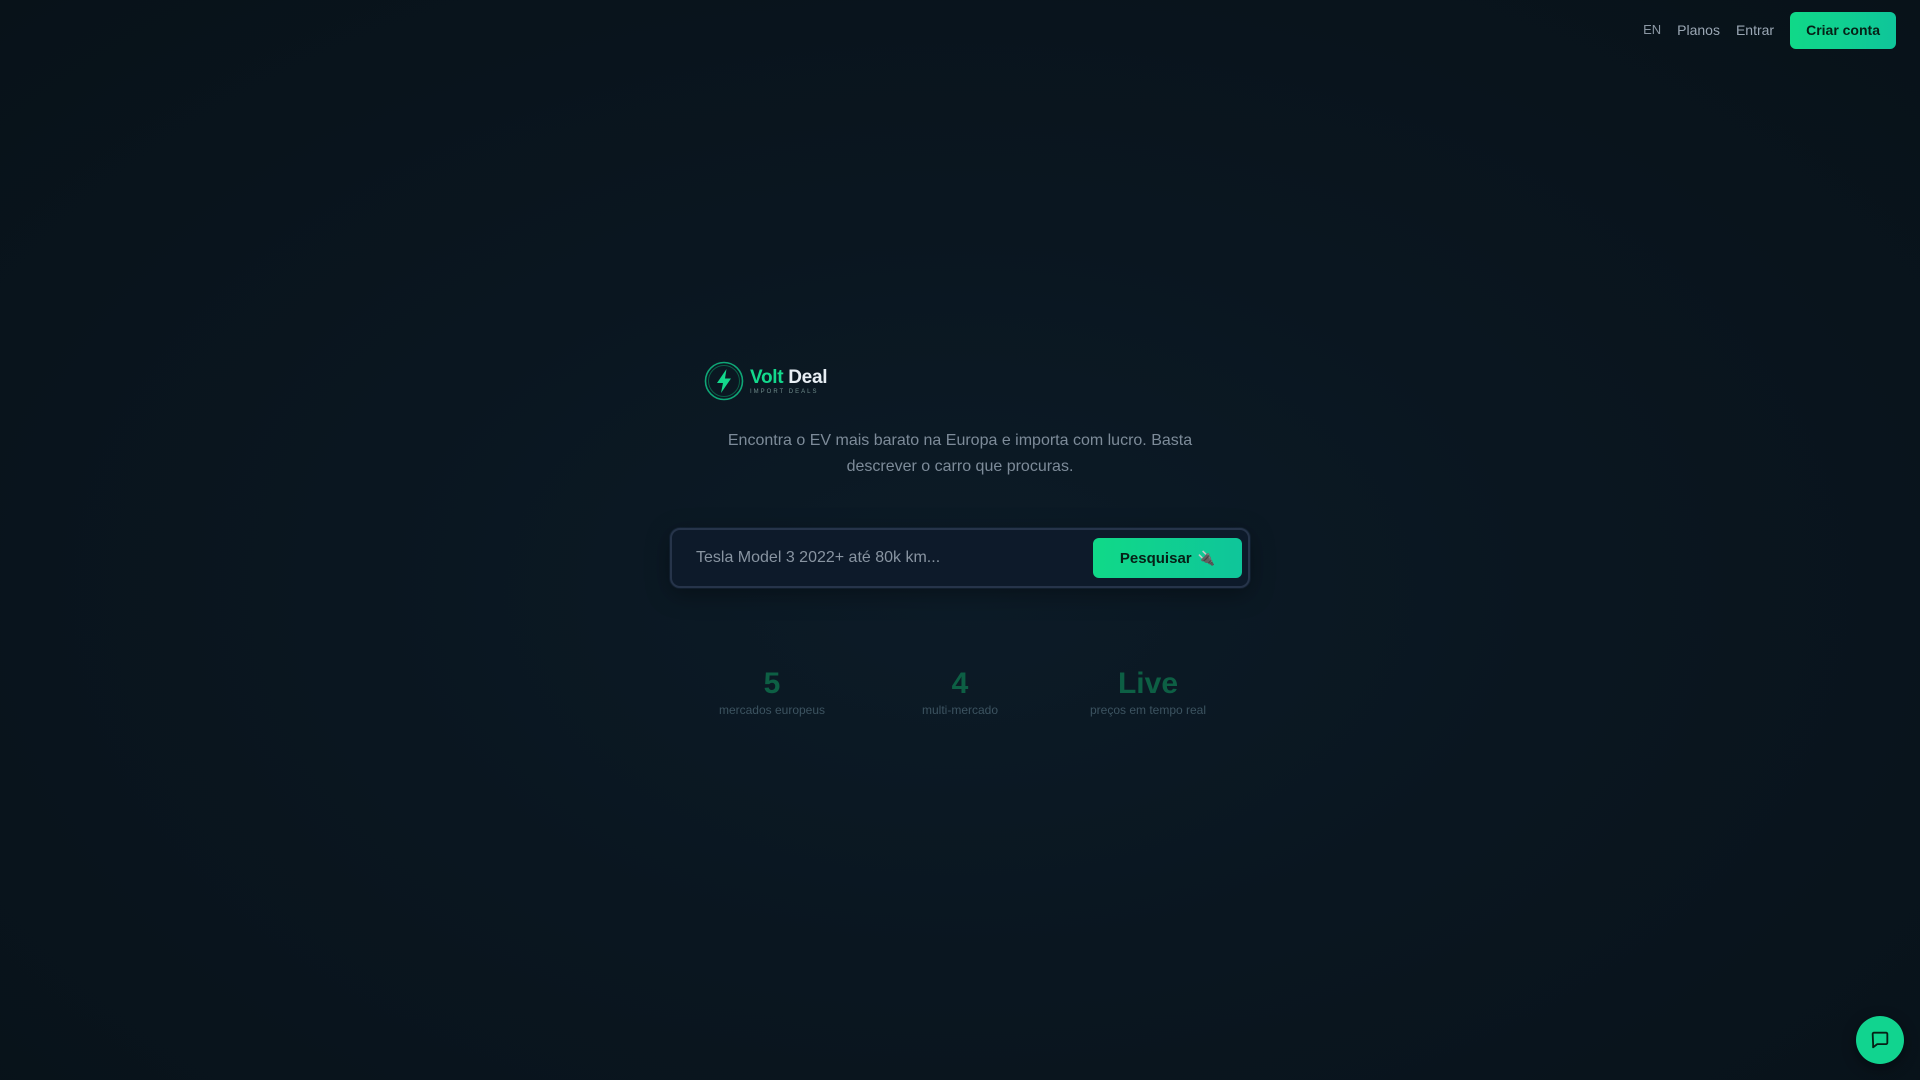 This screenshot has height=1080, width=1920. I want to click on stat-value: Live, so click(1148, 683).